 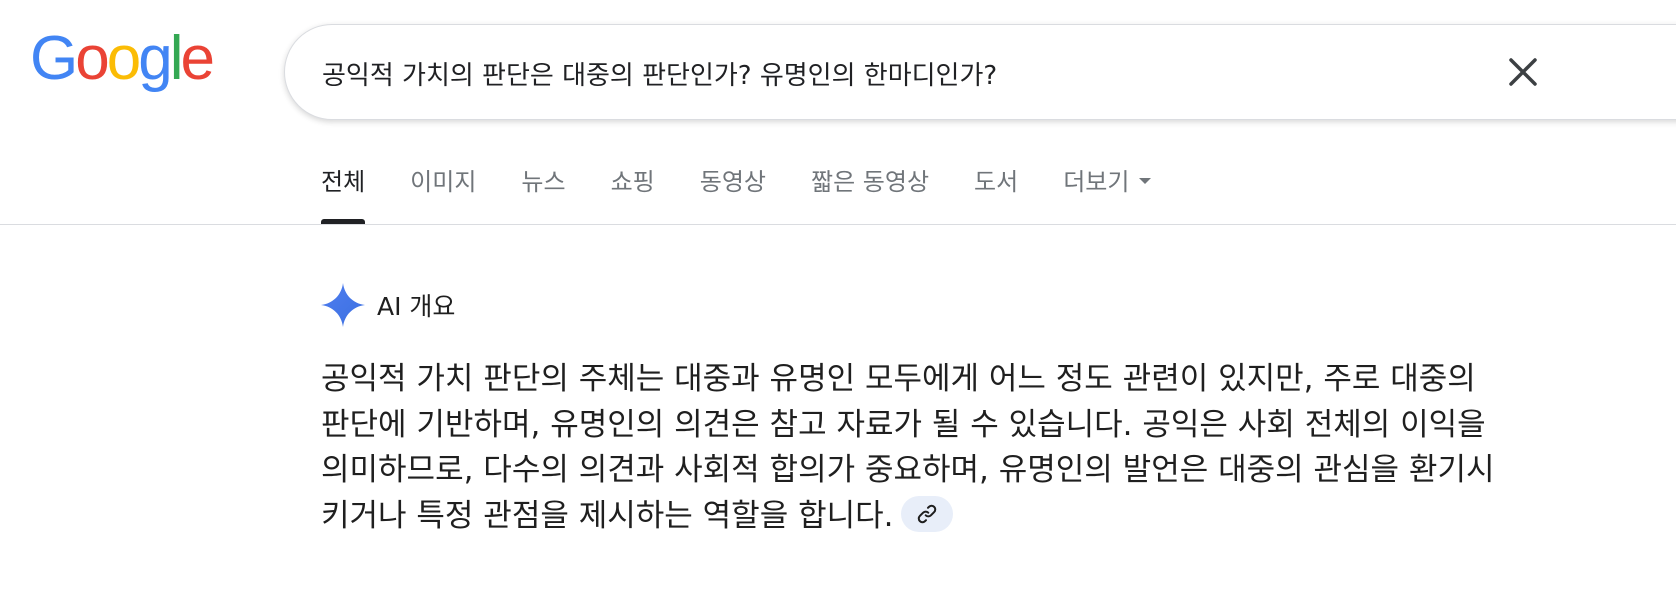 I want to click on tab-books: 도서, so click(x=996, y=193).